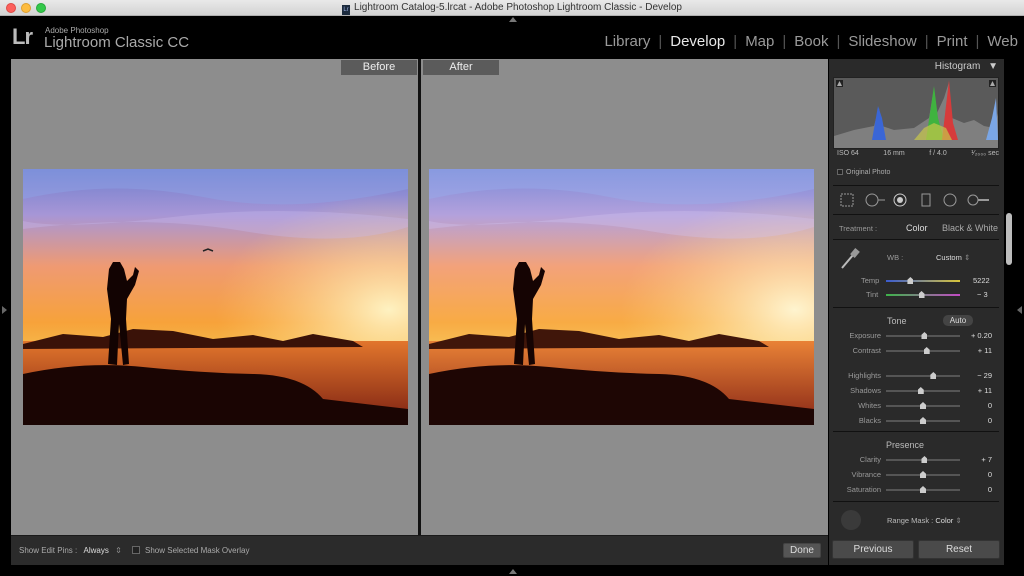 The height and width of the screenshot is (576, 1024). I want to click on edit-pins-value: Always, so click(96, 550).